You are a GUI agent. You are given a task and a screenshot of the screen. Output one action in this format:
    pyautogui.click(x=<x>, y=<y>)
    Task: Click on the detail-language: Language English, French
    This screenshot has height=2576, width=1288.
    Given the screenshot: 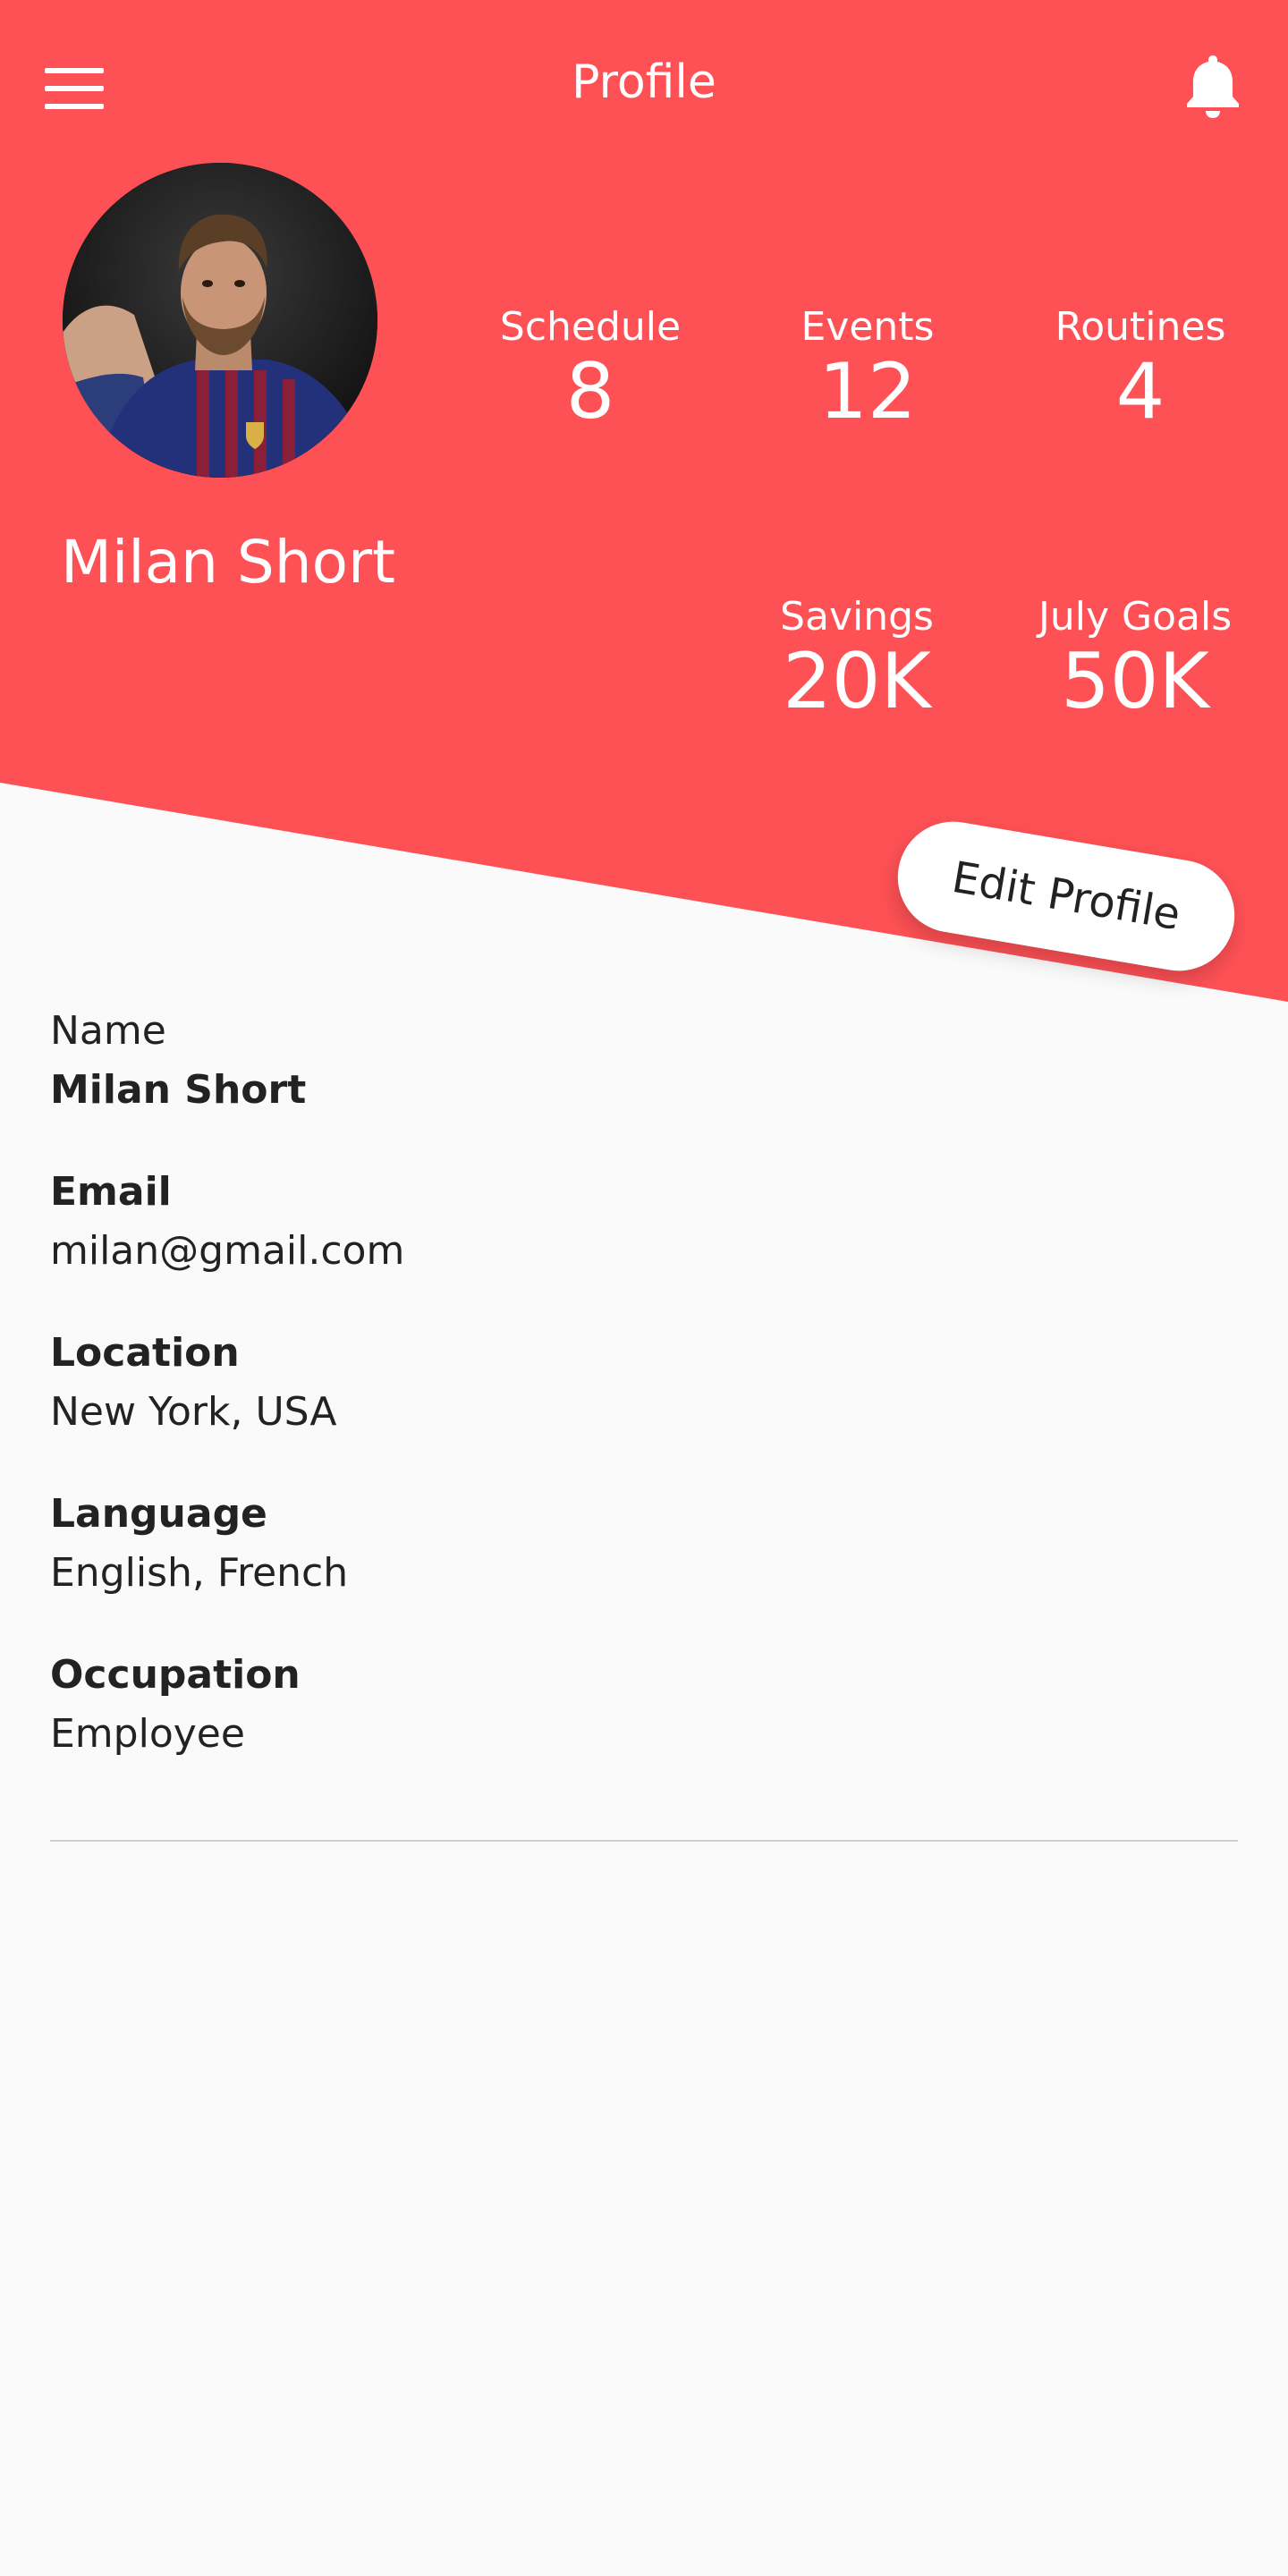 What is the action you would take?
    pyautogui.click(x=645, y=1544)
    